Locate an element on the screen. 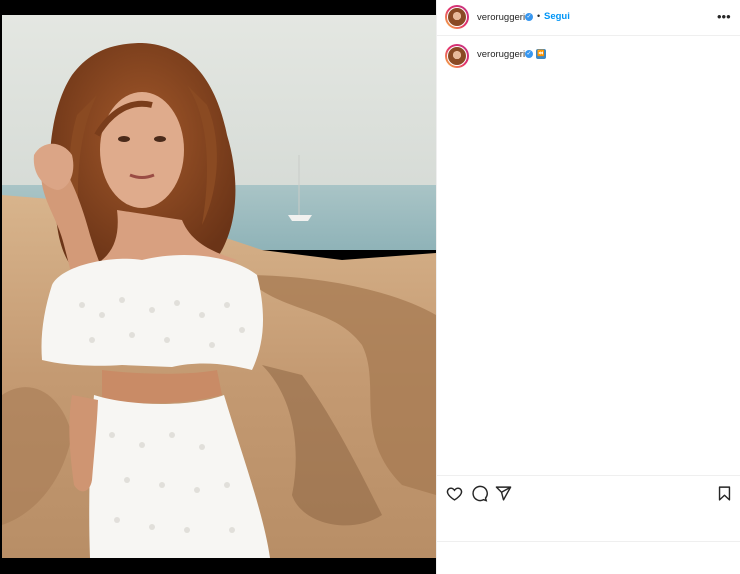  media-letterbox-top is located at coordinates (218, 7).